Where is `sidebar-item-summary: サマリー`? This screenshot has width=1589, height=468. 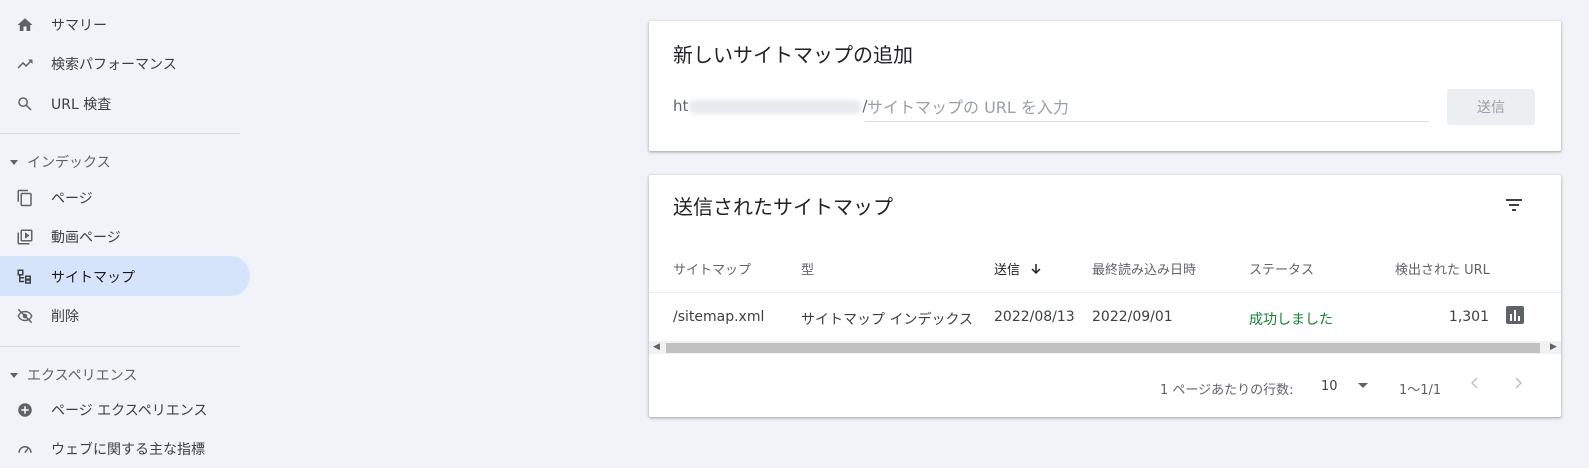 sidebar-item-summary: サマリー is located at coordinates (125, 24).